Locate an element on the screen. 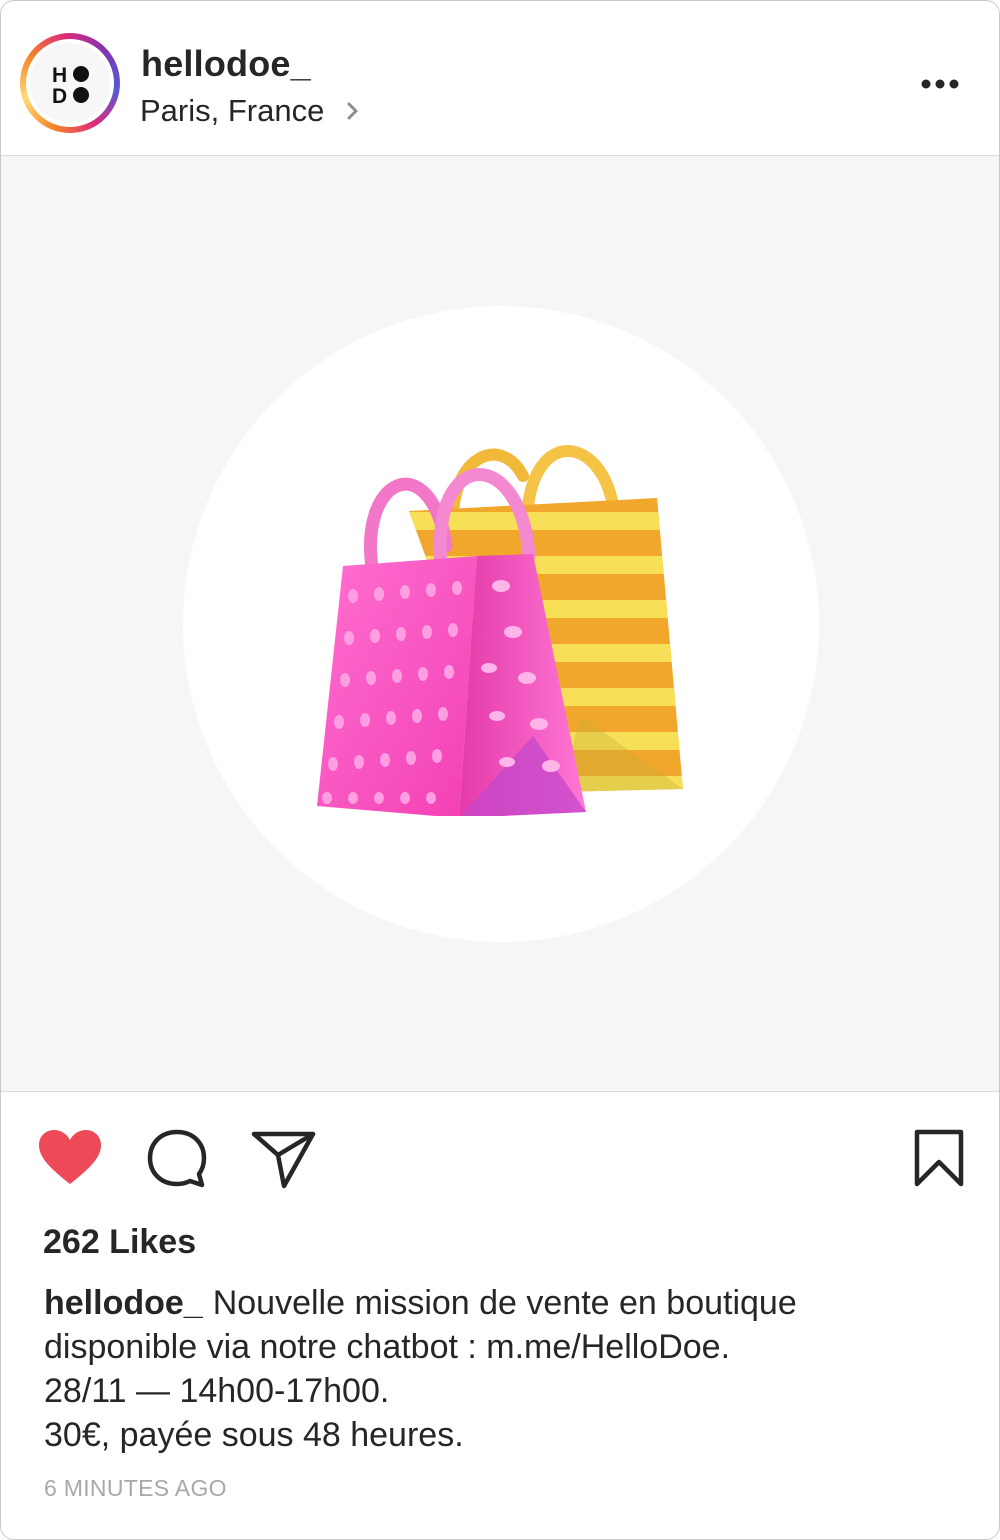 This screenshot has height=1540, width=1000. svg-text: D is located at coordinates (59, 96).